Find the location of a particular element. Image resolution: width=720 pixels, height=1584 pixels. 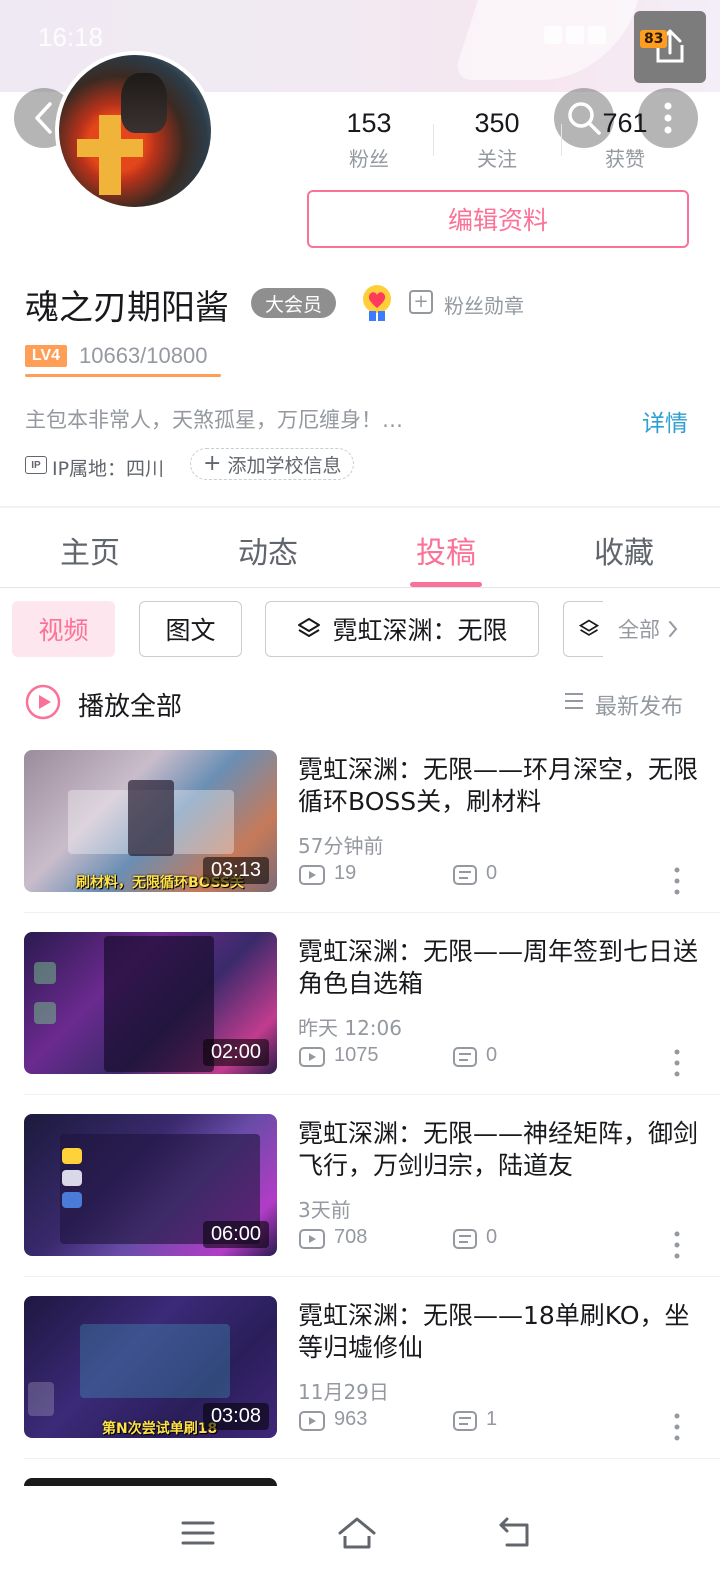

tab-dynamic: 动态 is located at coordinates (268, 550).